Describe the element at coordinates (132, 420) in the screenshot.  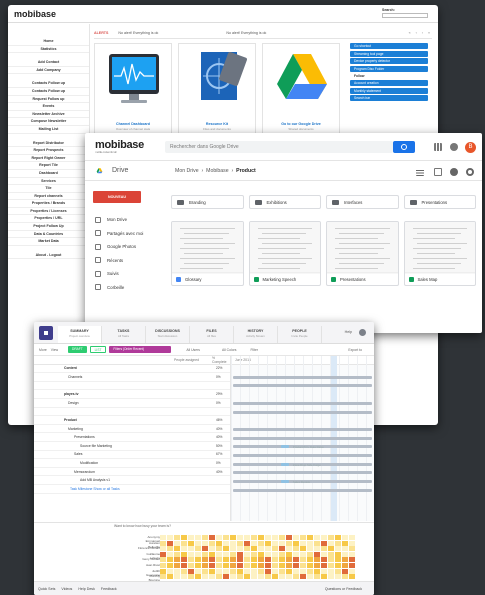
I see `table-row: Product 46%` at that location.